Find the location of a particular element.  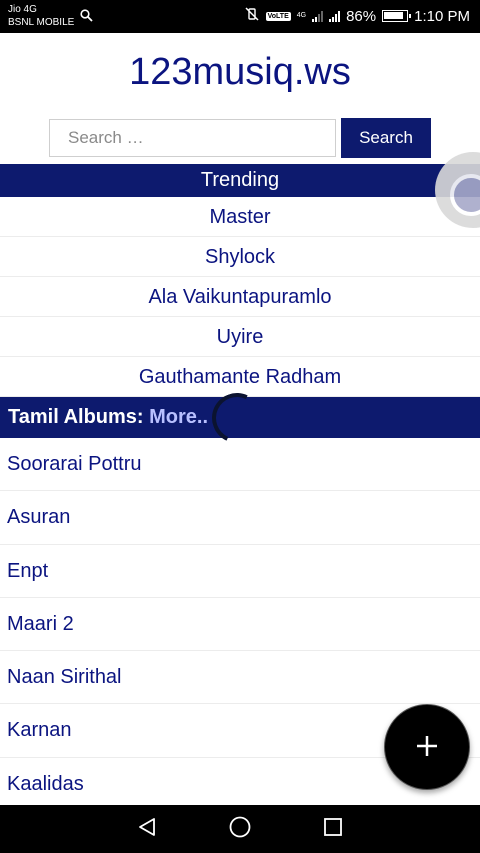

nav-recents-button is located at coordinates (333, 829).